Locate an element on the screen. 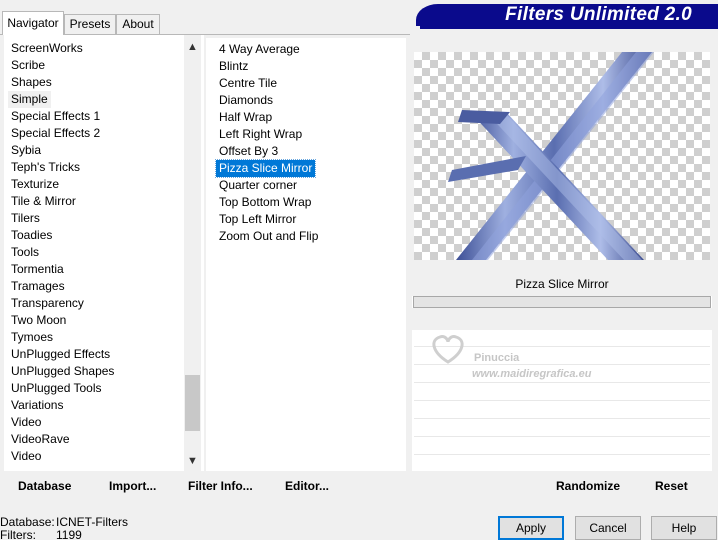 This screenshot has height=540, width=718. chevron-up-icon: ▲ is located at coordinates (192, 47).